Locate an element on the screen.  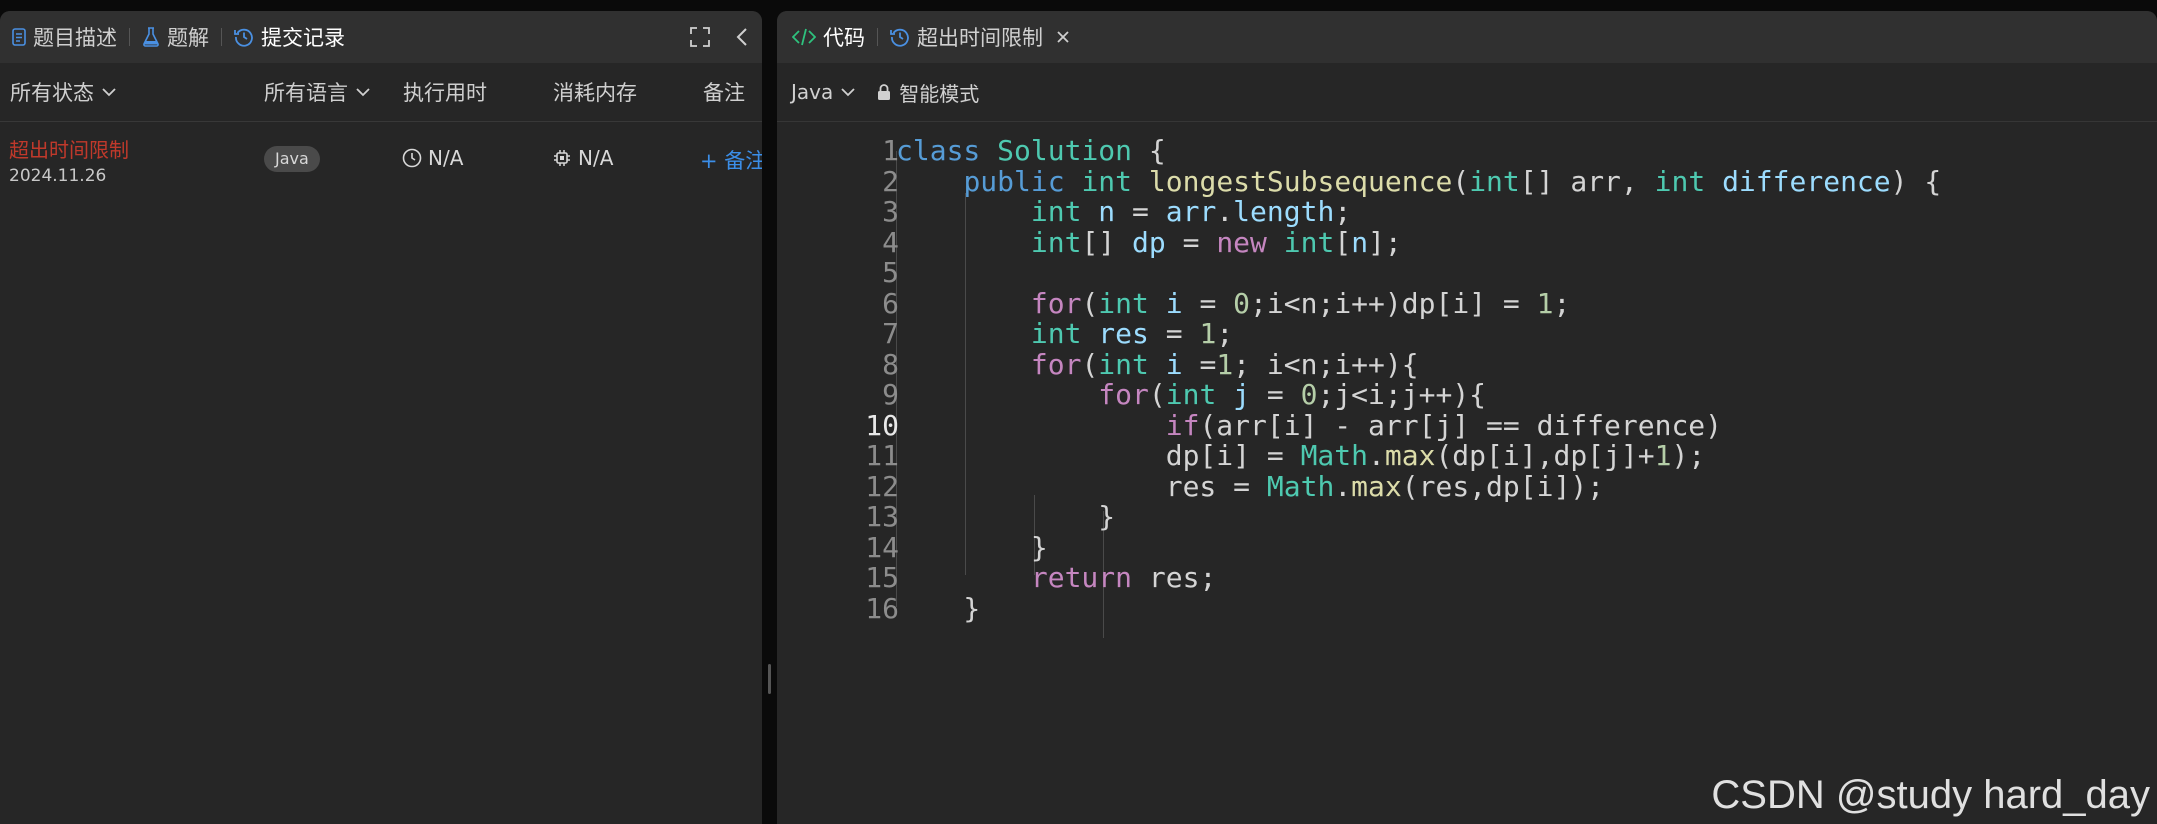
language-select: Java is located at coordinates (823, 92).